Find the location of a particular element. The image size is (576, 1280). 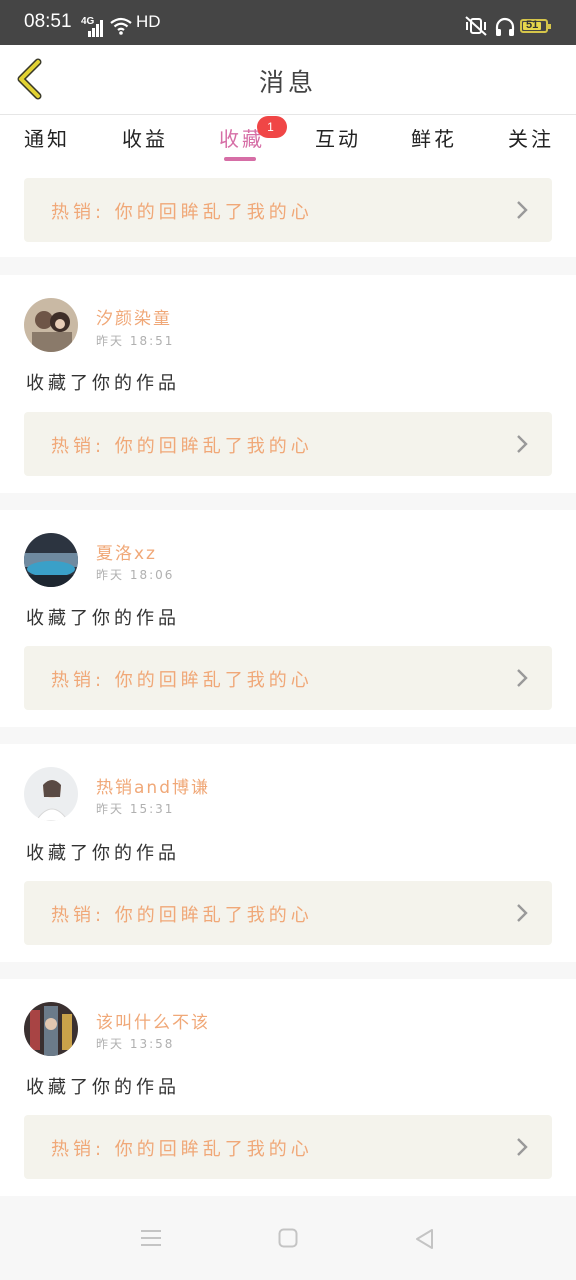

active-tab-indicator is located at coordinates (240, 159).